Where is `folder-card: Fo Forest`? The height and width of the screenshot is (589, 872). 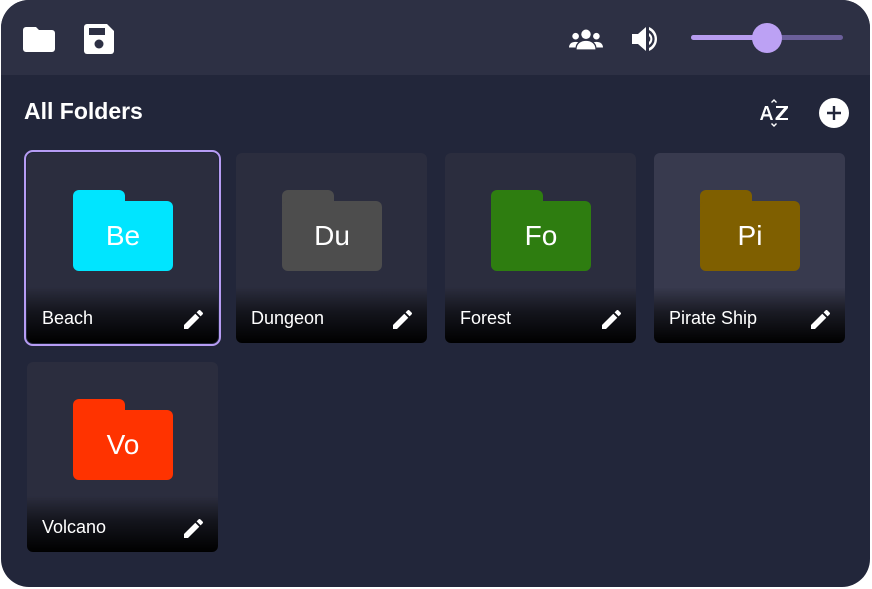
folder-card: Fo Forest is located at coordinates (540, 248).